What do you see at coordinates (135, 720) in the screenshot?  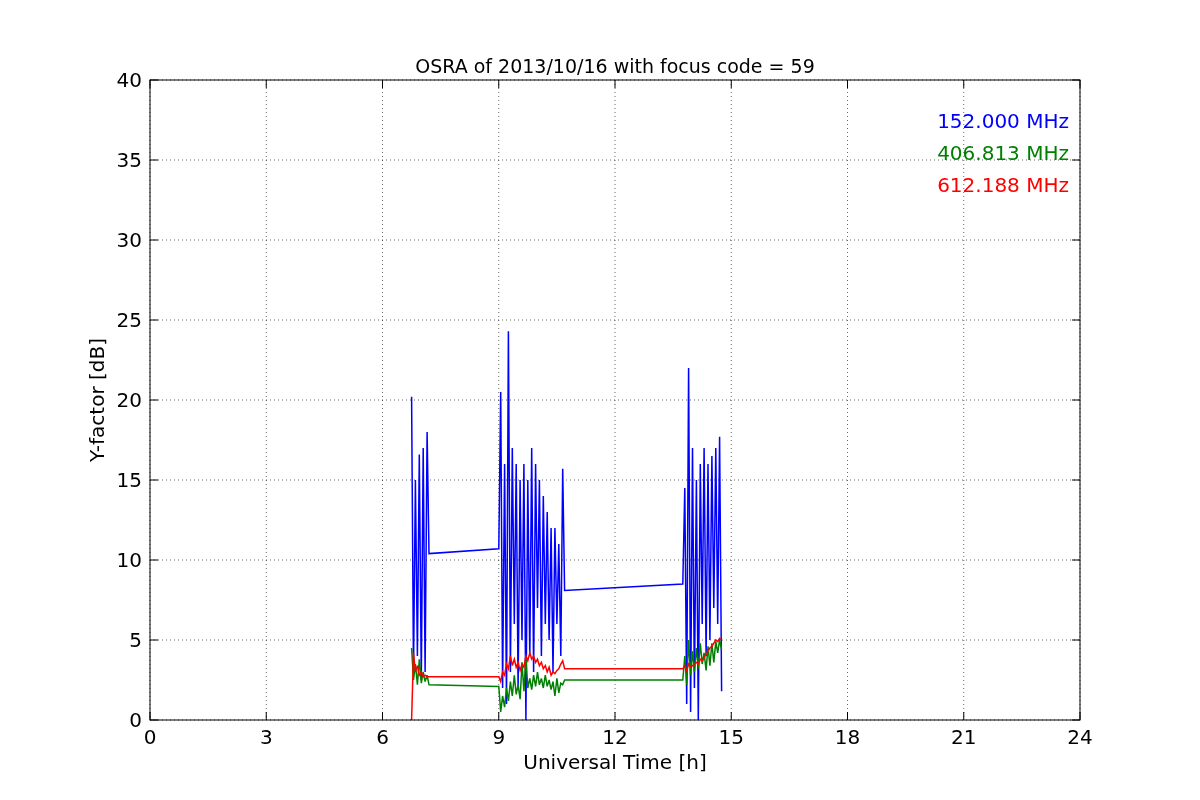 I see `y-tick-label: 0` at bounding box center [135, 720].